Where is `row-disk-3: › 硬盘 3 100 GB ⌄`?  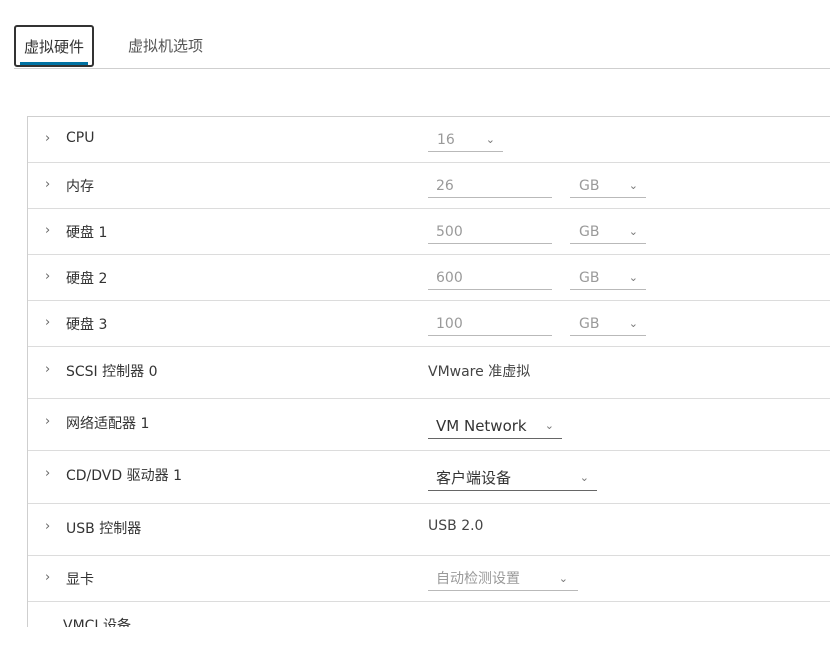 row-disk-3: › 硬盘 3 100 GB ⌄ is located at coordinates (429, 324).